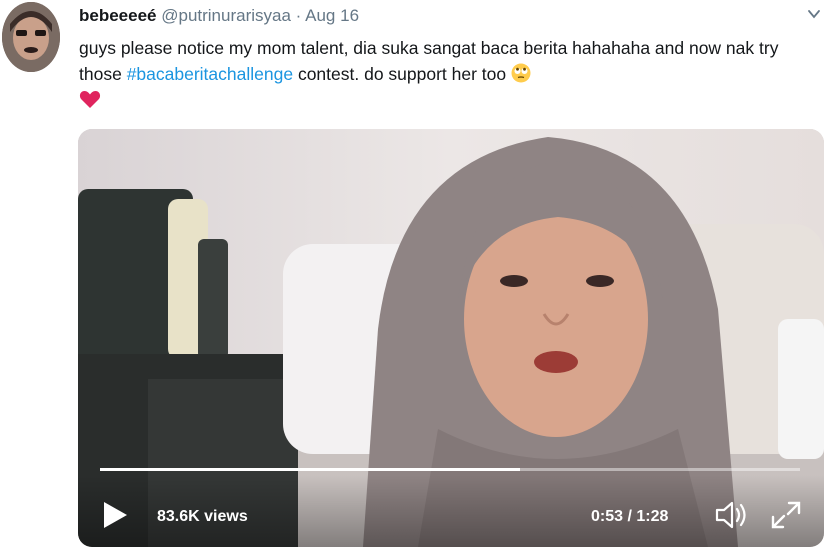 The height and width of the screenshot is (550, 830). What do you see at coordinates (115, 515) in the screenshot?
I see `play-icon` at bounding box center [115, 515].